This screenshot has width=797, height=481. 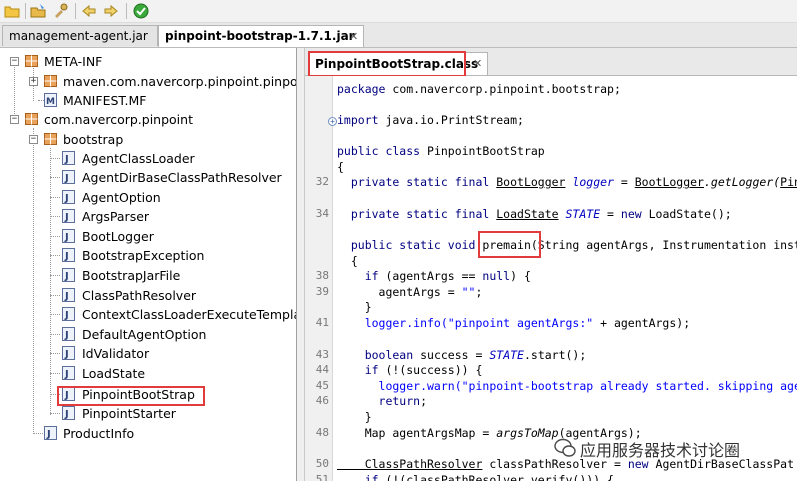 What do you see at coordinates (322, 432) in the screenshot?
I see `line-number: 48` at bounding box center [322, 432].